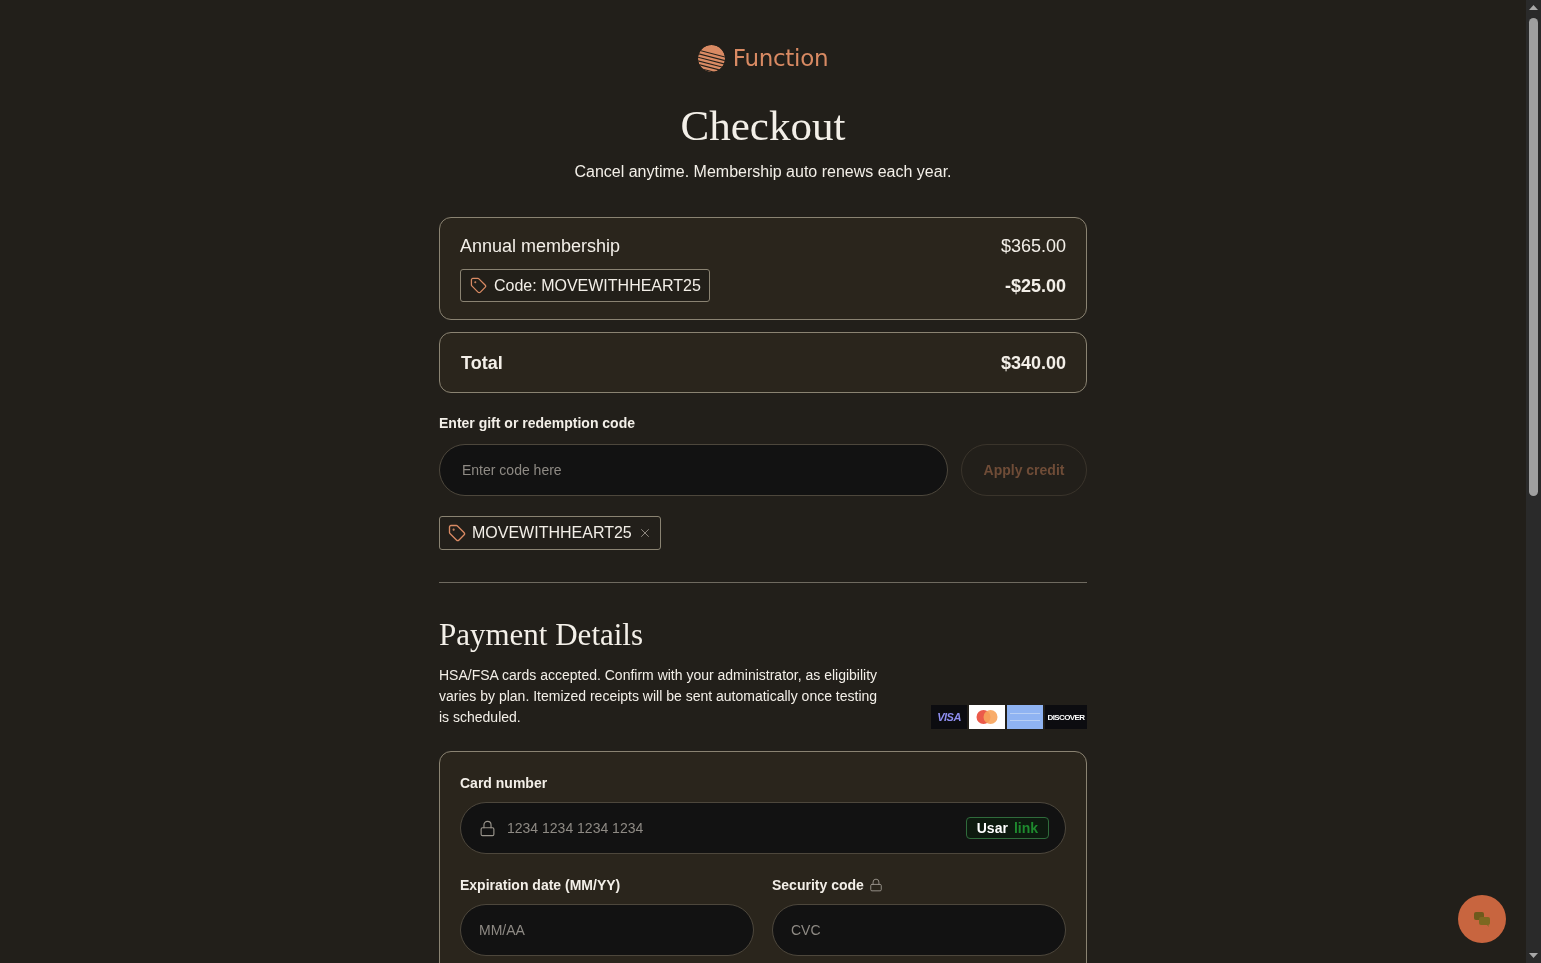 Image resolution: width=1541 pixels, height=963 pixels. I want to click on chat-bubbles-icon, so click(1482, 919).